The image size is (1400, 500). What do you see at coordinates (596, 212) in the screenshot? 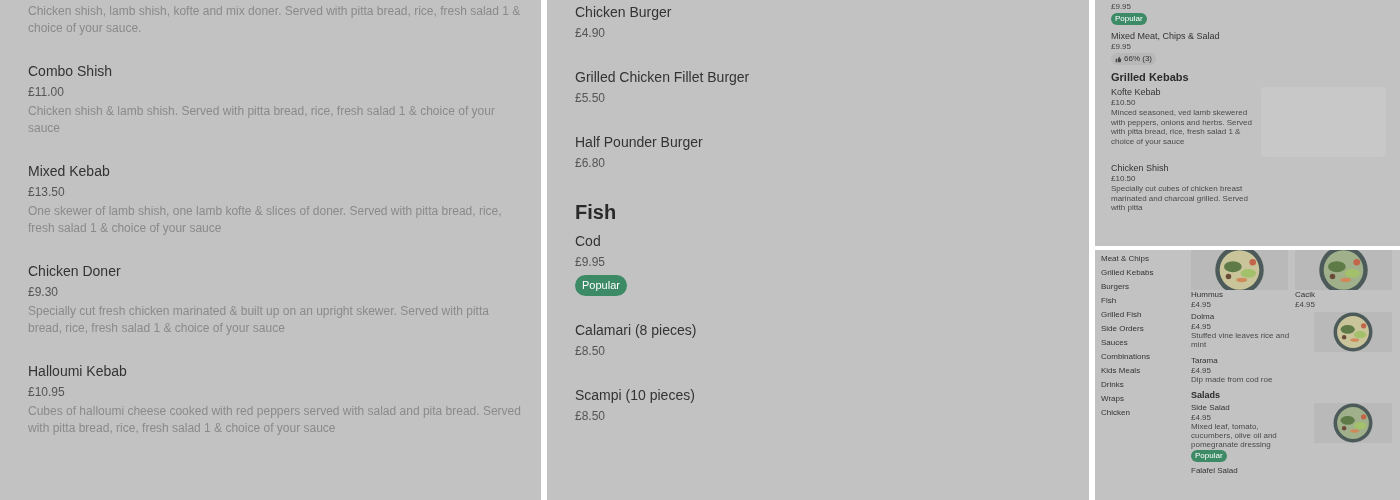
I see `section-heading: Fish` at bounding box center [596, 212].